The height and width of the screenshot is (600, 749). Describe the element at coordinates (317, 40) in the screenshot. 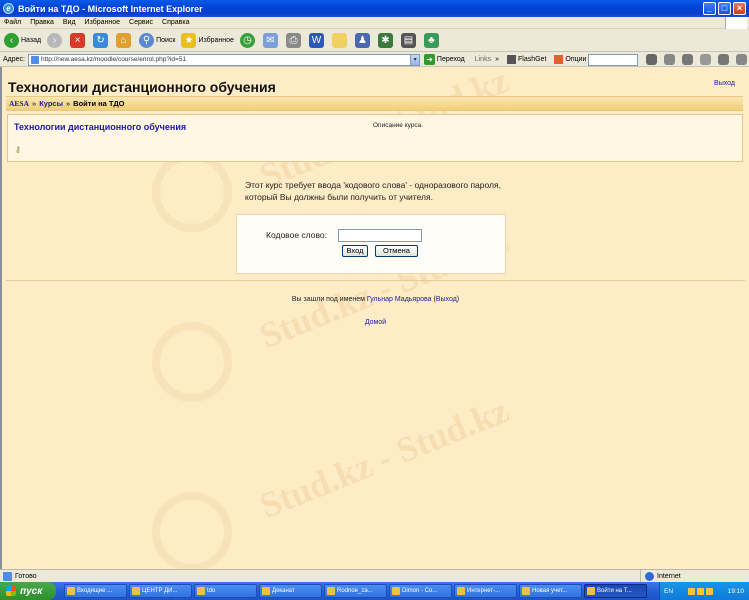

I see `edit-button: W` at that location.